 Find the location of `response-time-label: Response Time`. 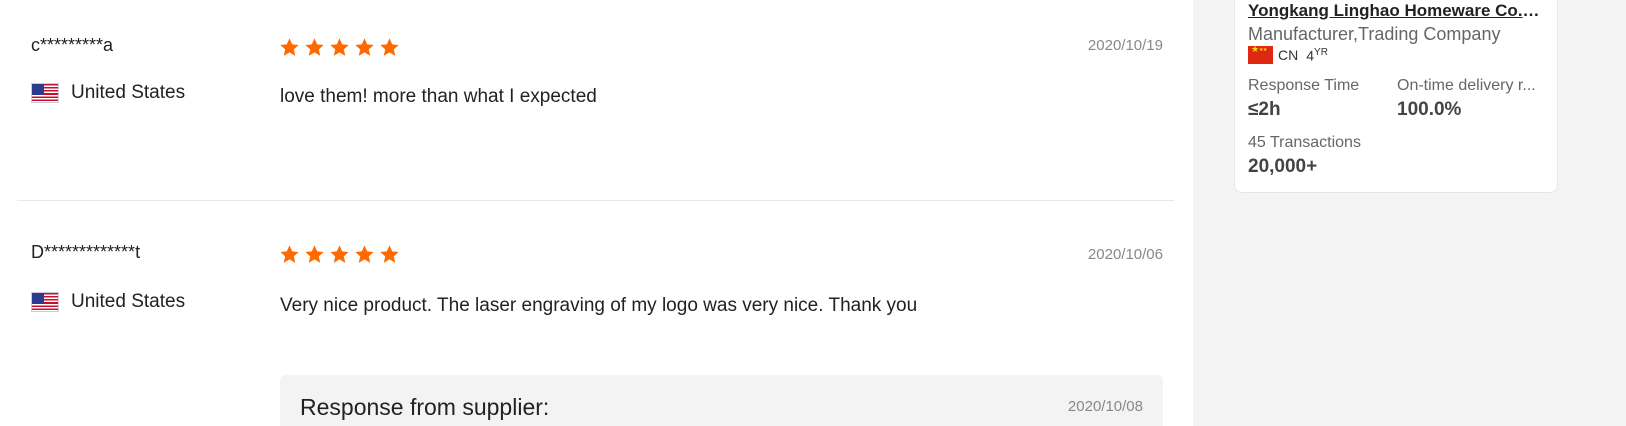

response-time-label: Response Time is located at coordinates (1304, 85).